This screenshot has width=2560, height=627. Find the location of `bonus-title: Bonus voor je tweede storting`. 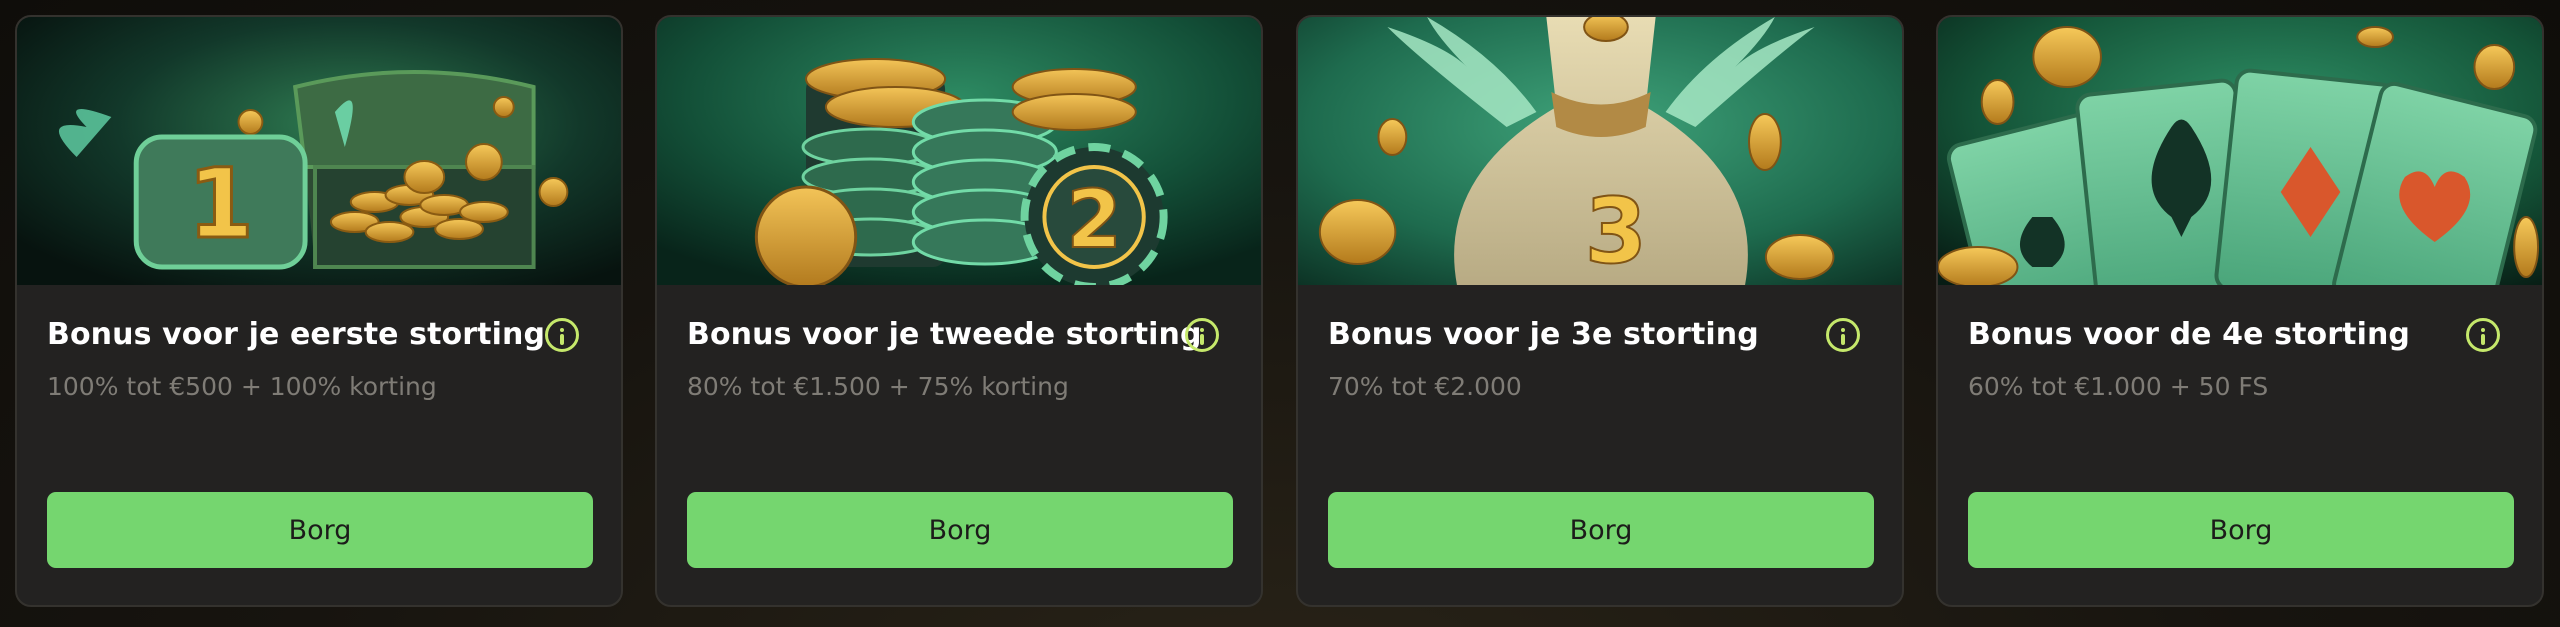

bonus-title: Bonus voor je tweede storting is located at coordinates (944, 334).